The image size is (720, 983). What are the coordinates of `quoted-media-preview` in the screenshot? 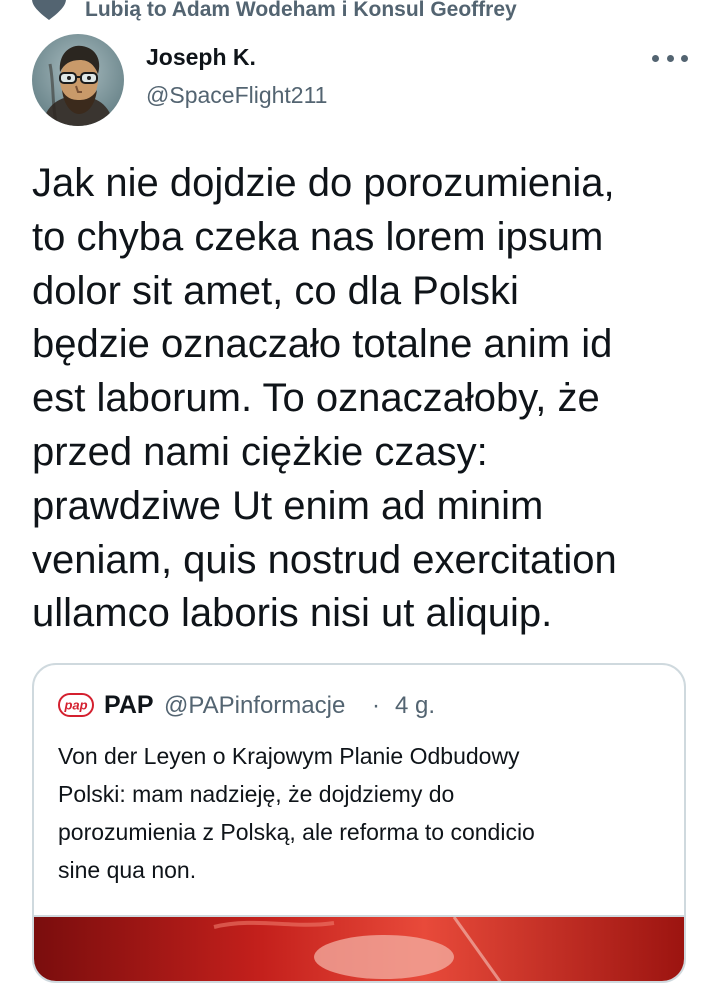 It's located at (359, 948).